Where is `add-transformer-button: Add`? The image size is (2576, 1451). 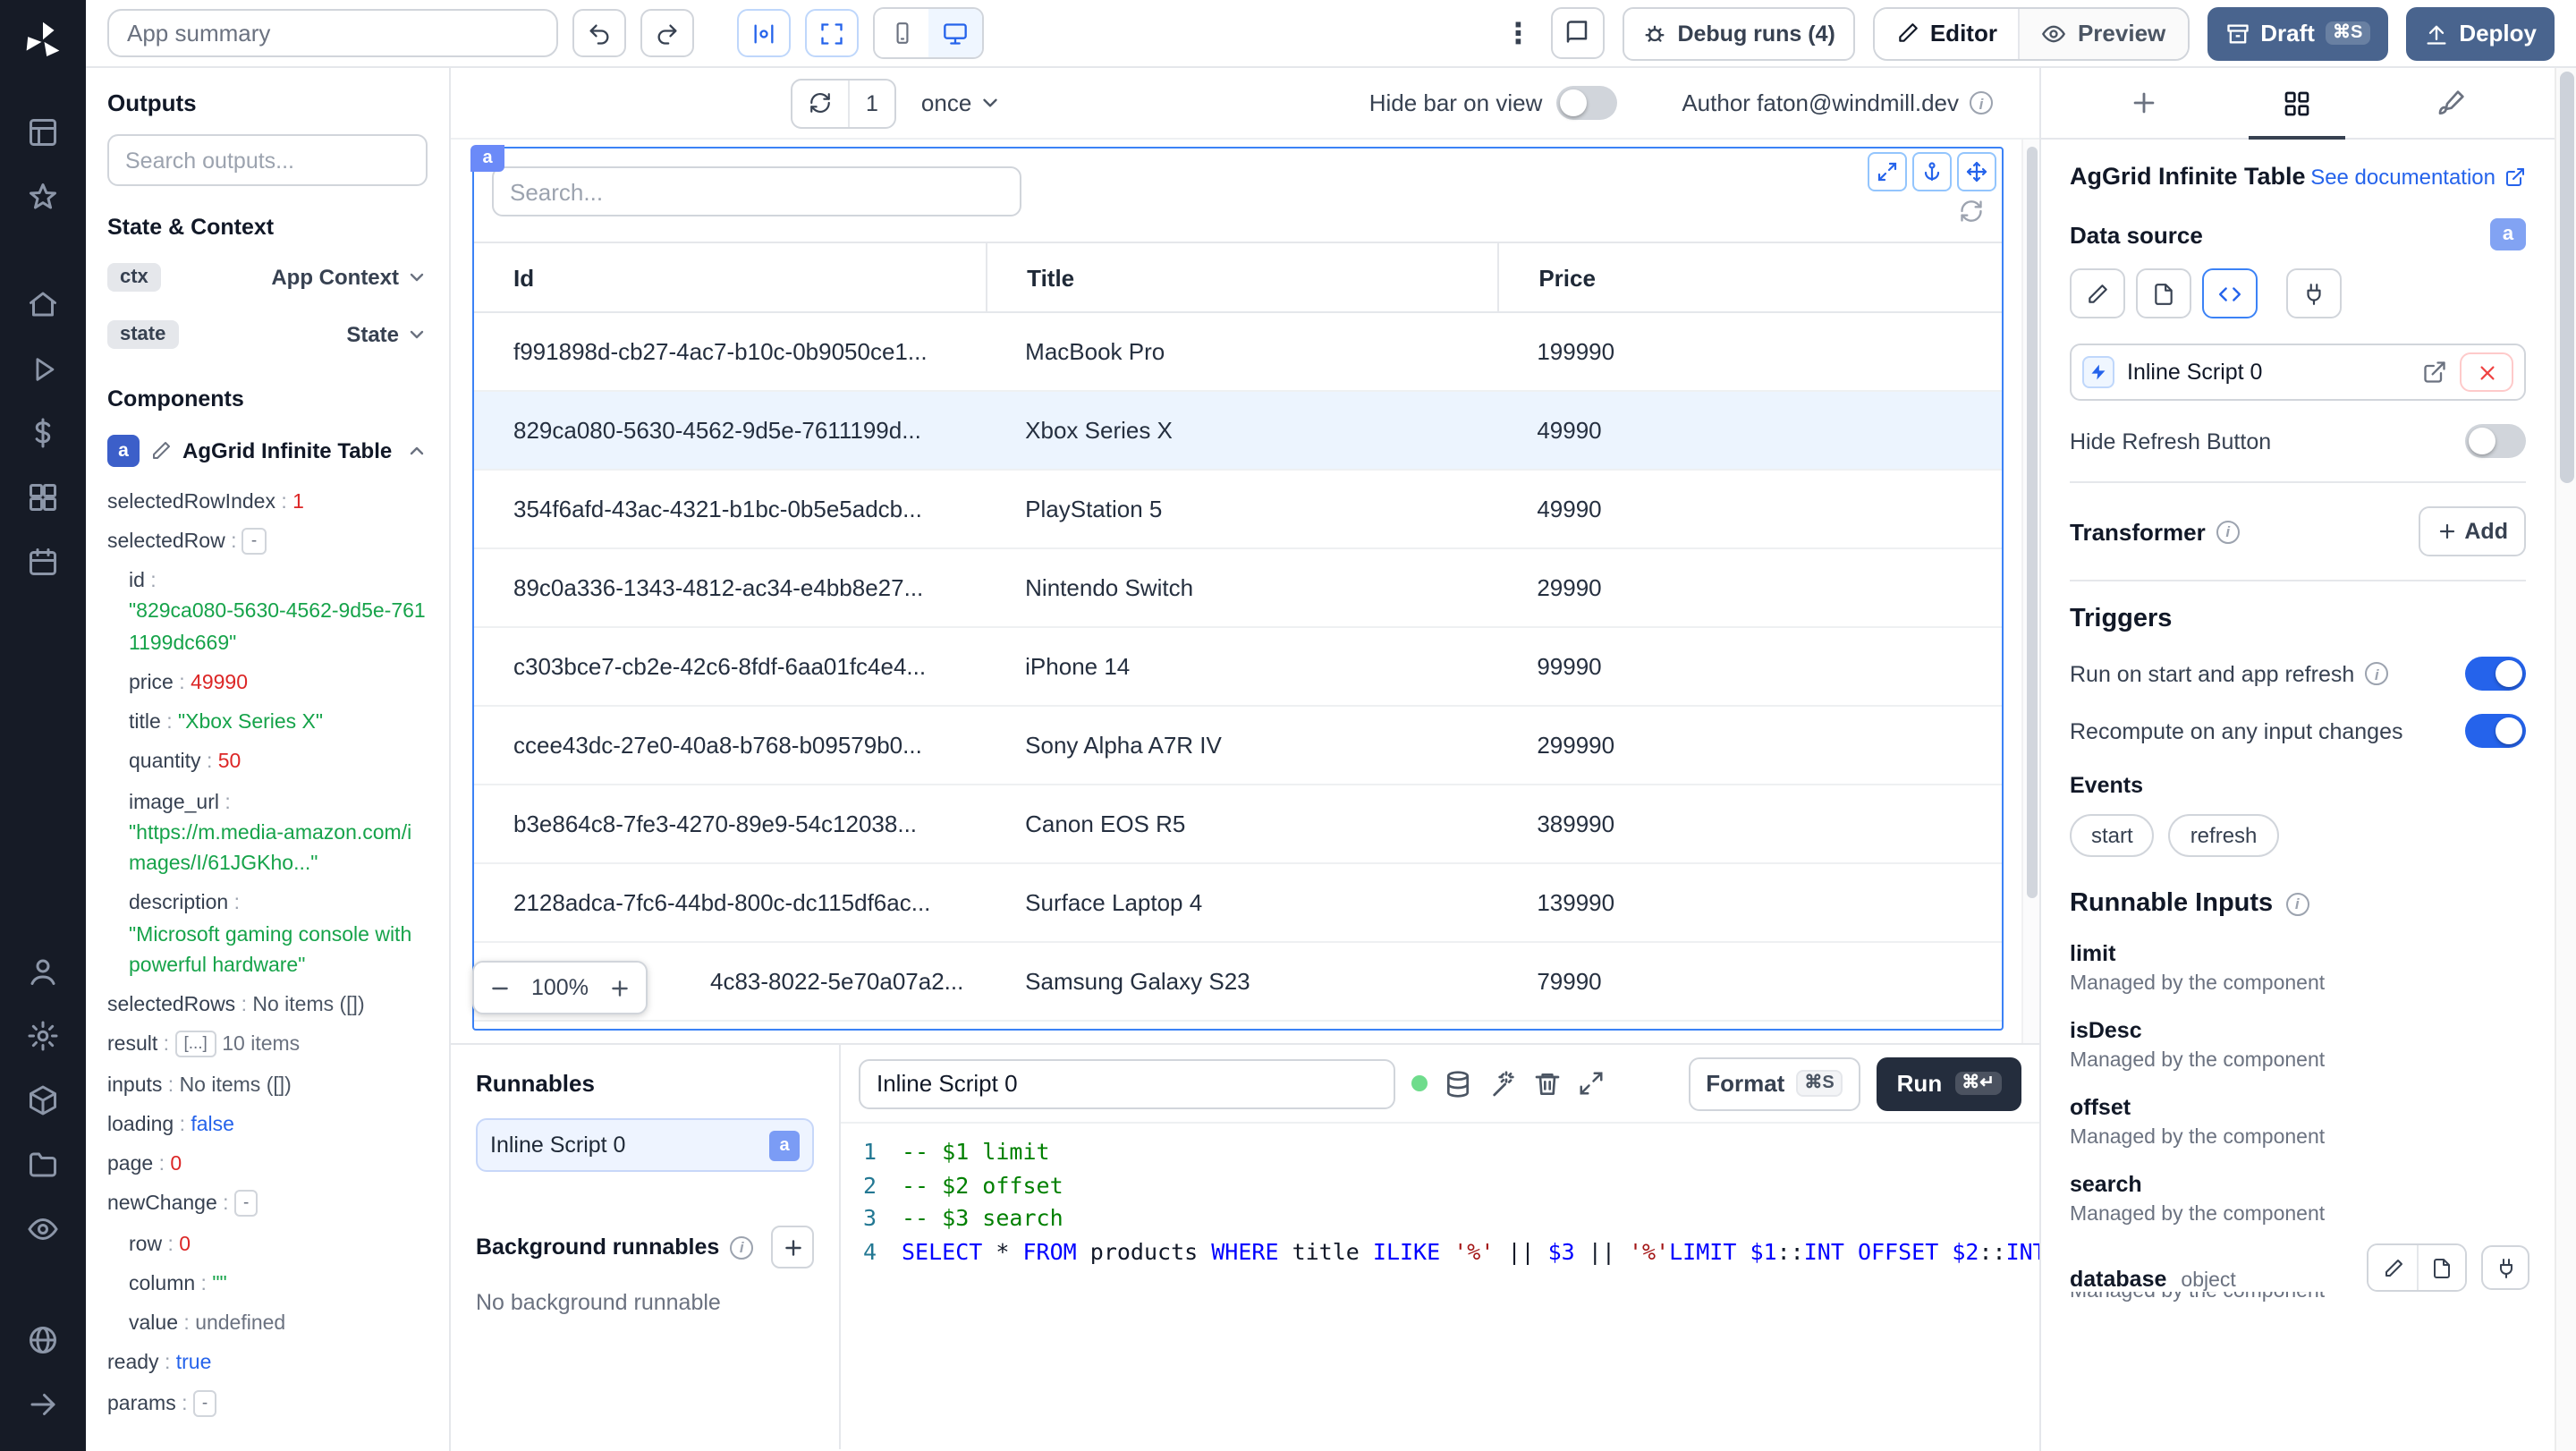 add-transformer-button: Add is located at coordinates (2472, 531).